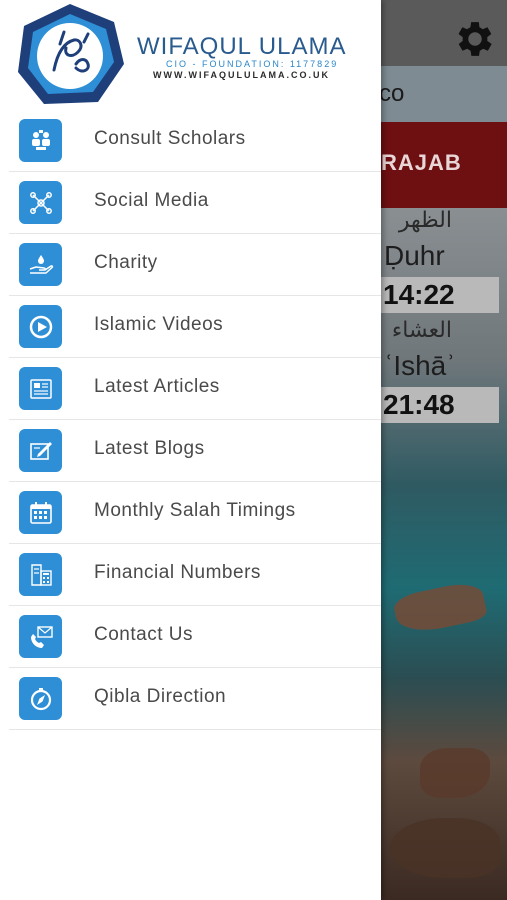 The height and width of the screenshot is (900, 507). What do you see at coordinates (440, 295) in the screenshot?
I see `prayer-time: 14:22` at bounding box center [440, 295].